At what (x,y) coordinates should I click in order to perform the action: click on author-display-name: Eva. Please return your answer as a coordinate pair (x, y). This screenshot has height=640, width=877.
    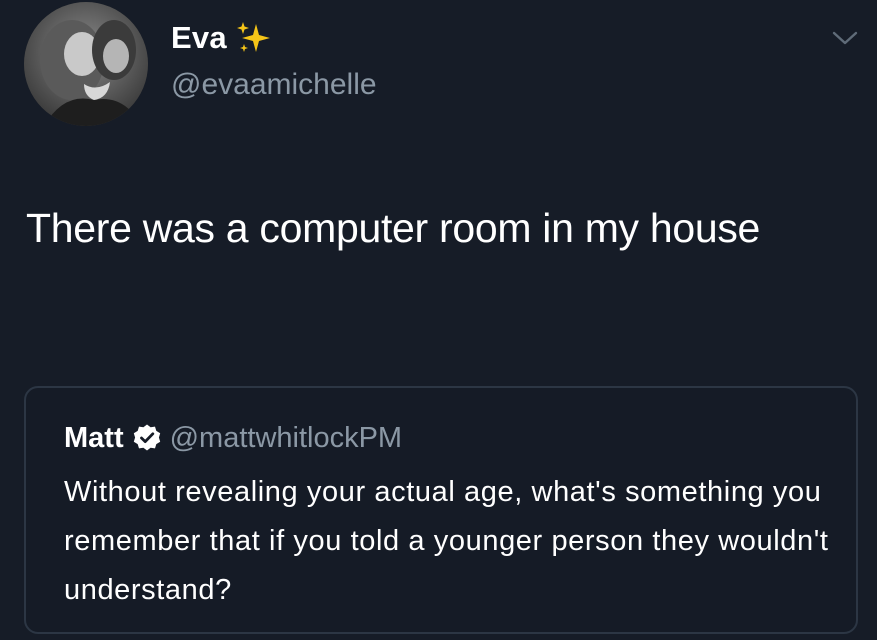
    Looking at the image, I should click on (199, 38).